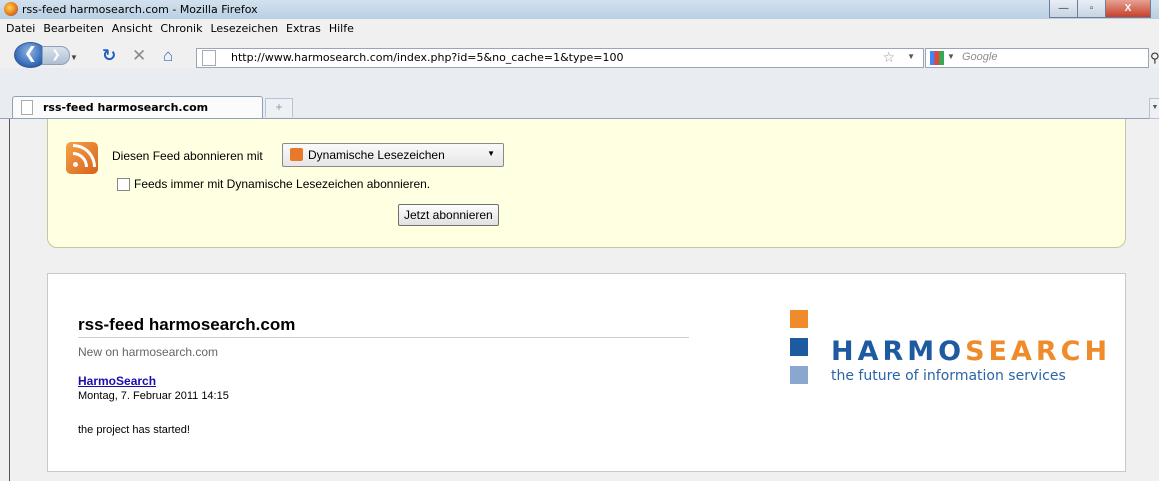 Image resolution: width=1159 pixels, height=481 pixels. Describe the element at coordinates (799, 375) in the screenshot. I see `logo-square-light-blue` at that location.